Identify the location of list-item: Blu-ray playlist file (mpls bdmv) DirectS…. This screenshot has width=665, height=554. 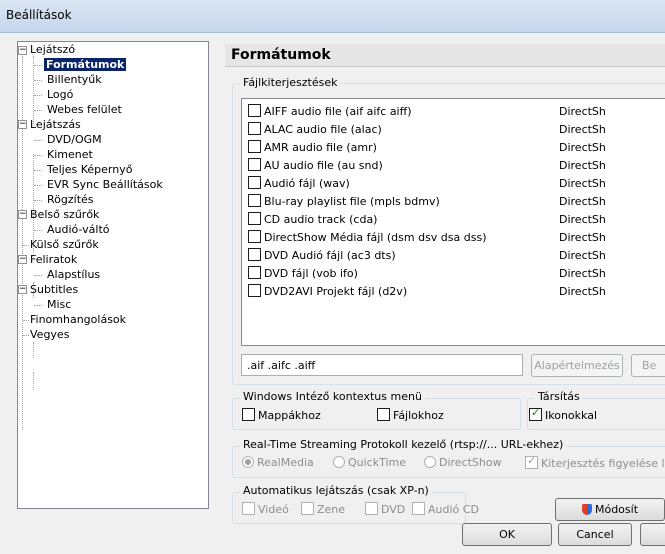
(456, 202).